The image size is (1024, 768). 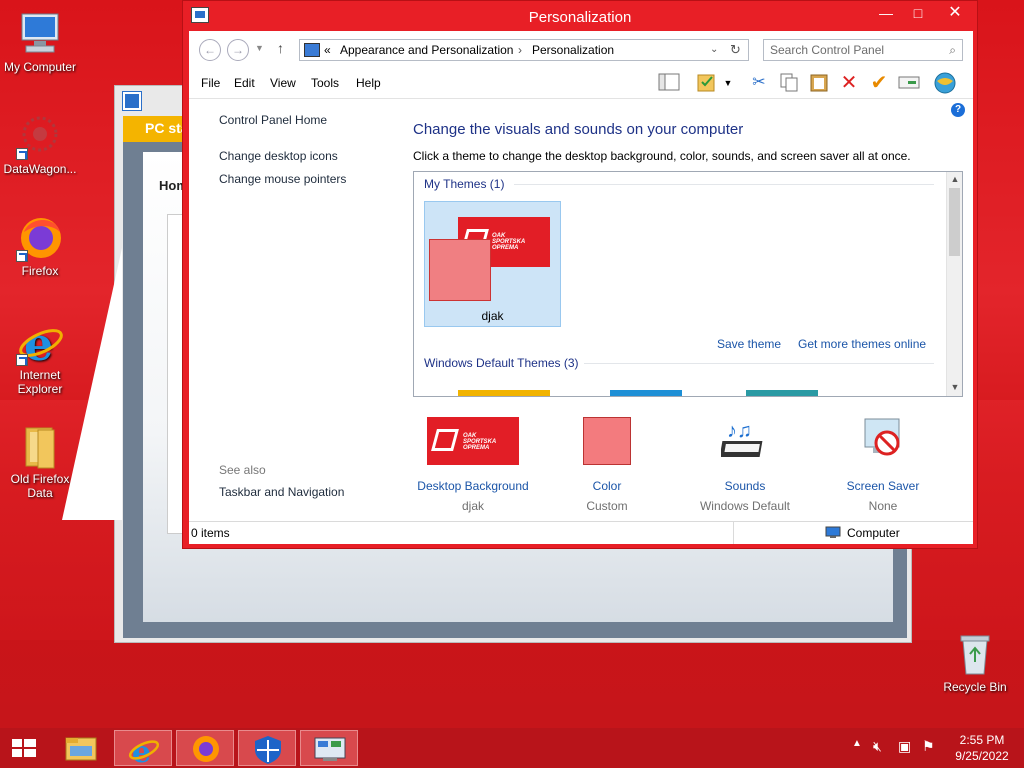 I want to click on folder-check-icon, so click(x=707, y=83).